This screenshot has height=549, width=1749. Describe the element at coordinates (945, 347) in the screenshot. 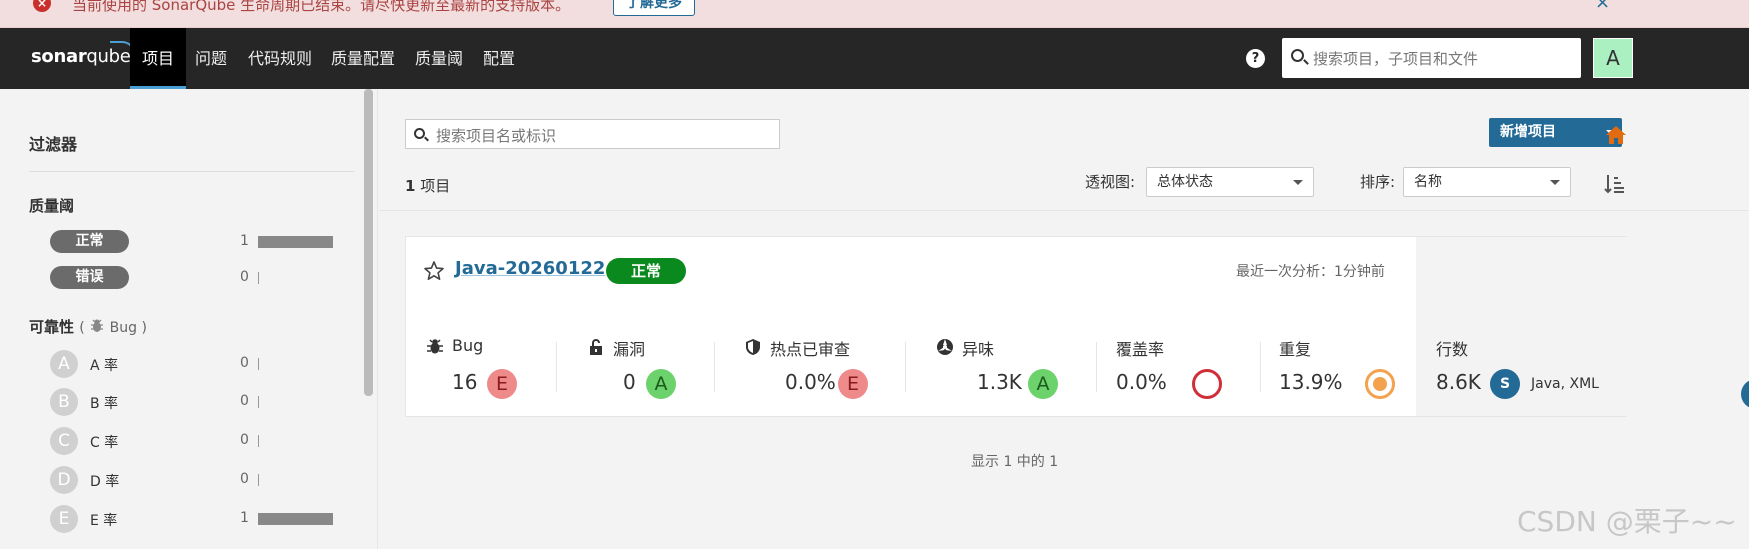

I see `code-smell-icon` at that location.